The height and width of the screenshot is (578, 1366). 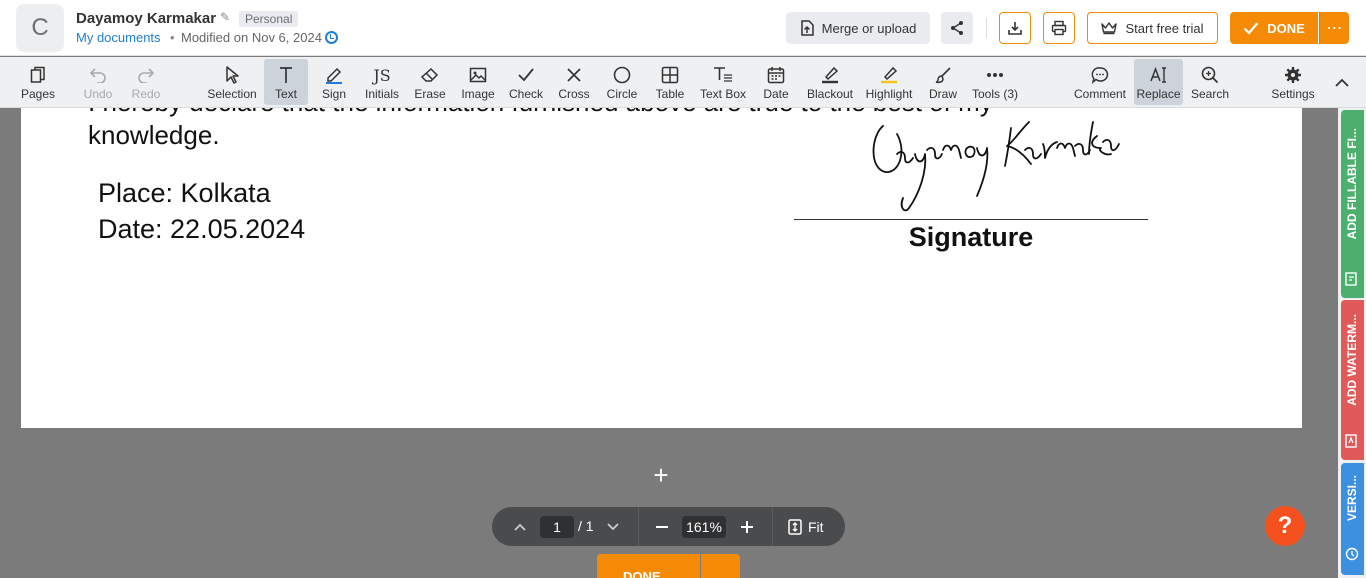 I want to click on tool-undo: Undo, so click(x=98, y=82).